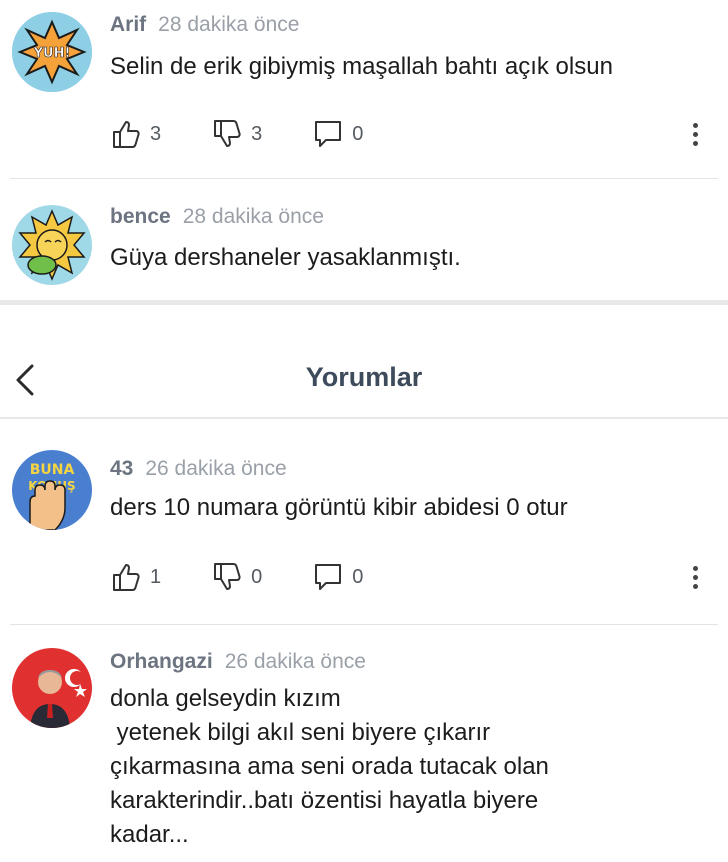  Describe the element at coordinates (161, 661) in the screenshot. I see `author-name: Orhangazi` at that location.